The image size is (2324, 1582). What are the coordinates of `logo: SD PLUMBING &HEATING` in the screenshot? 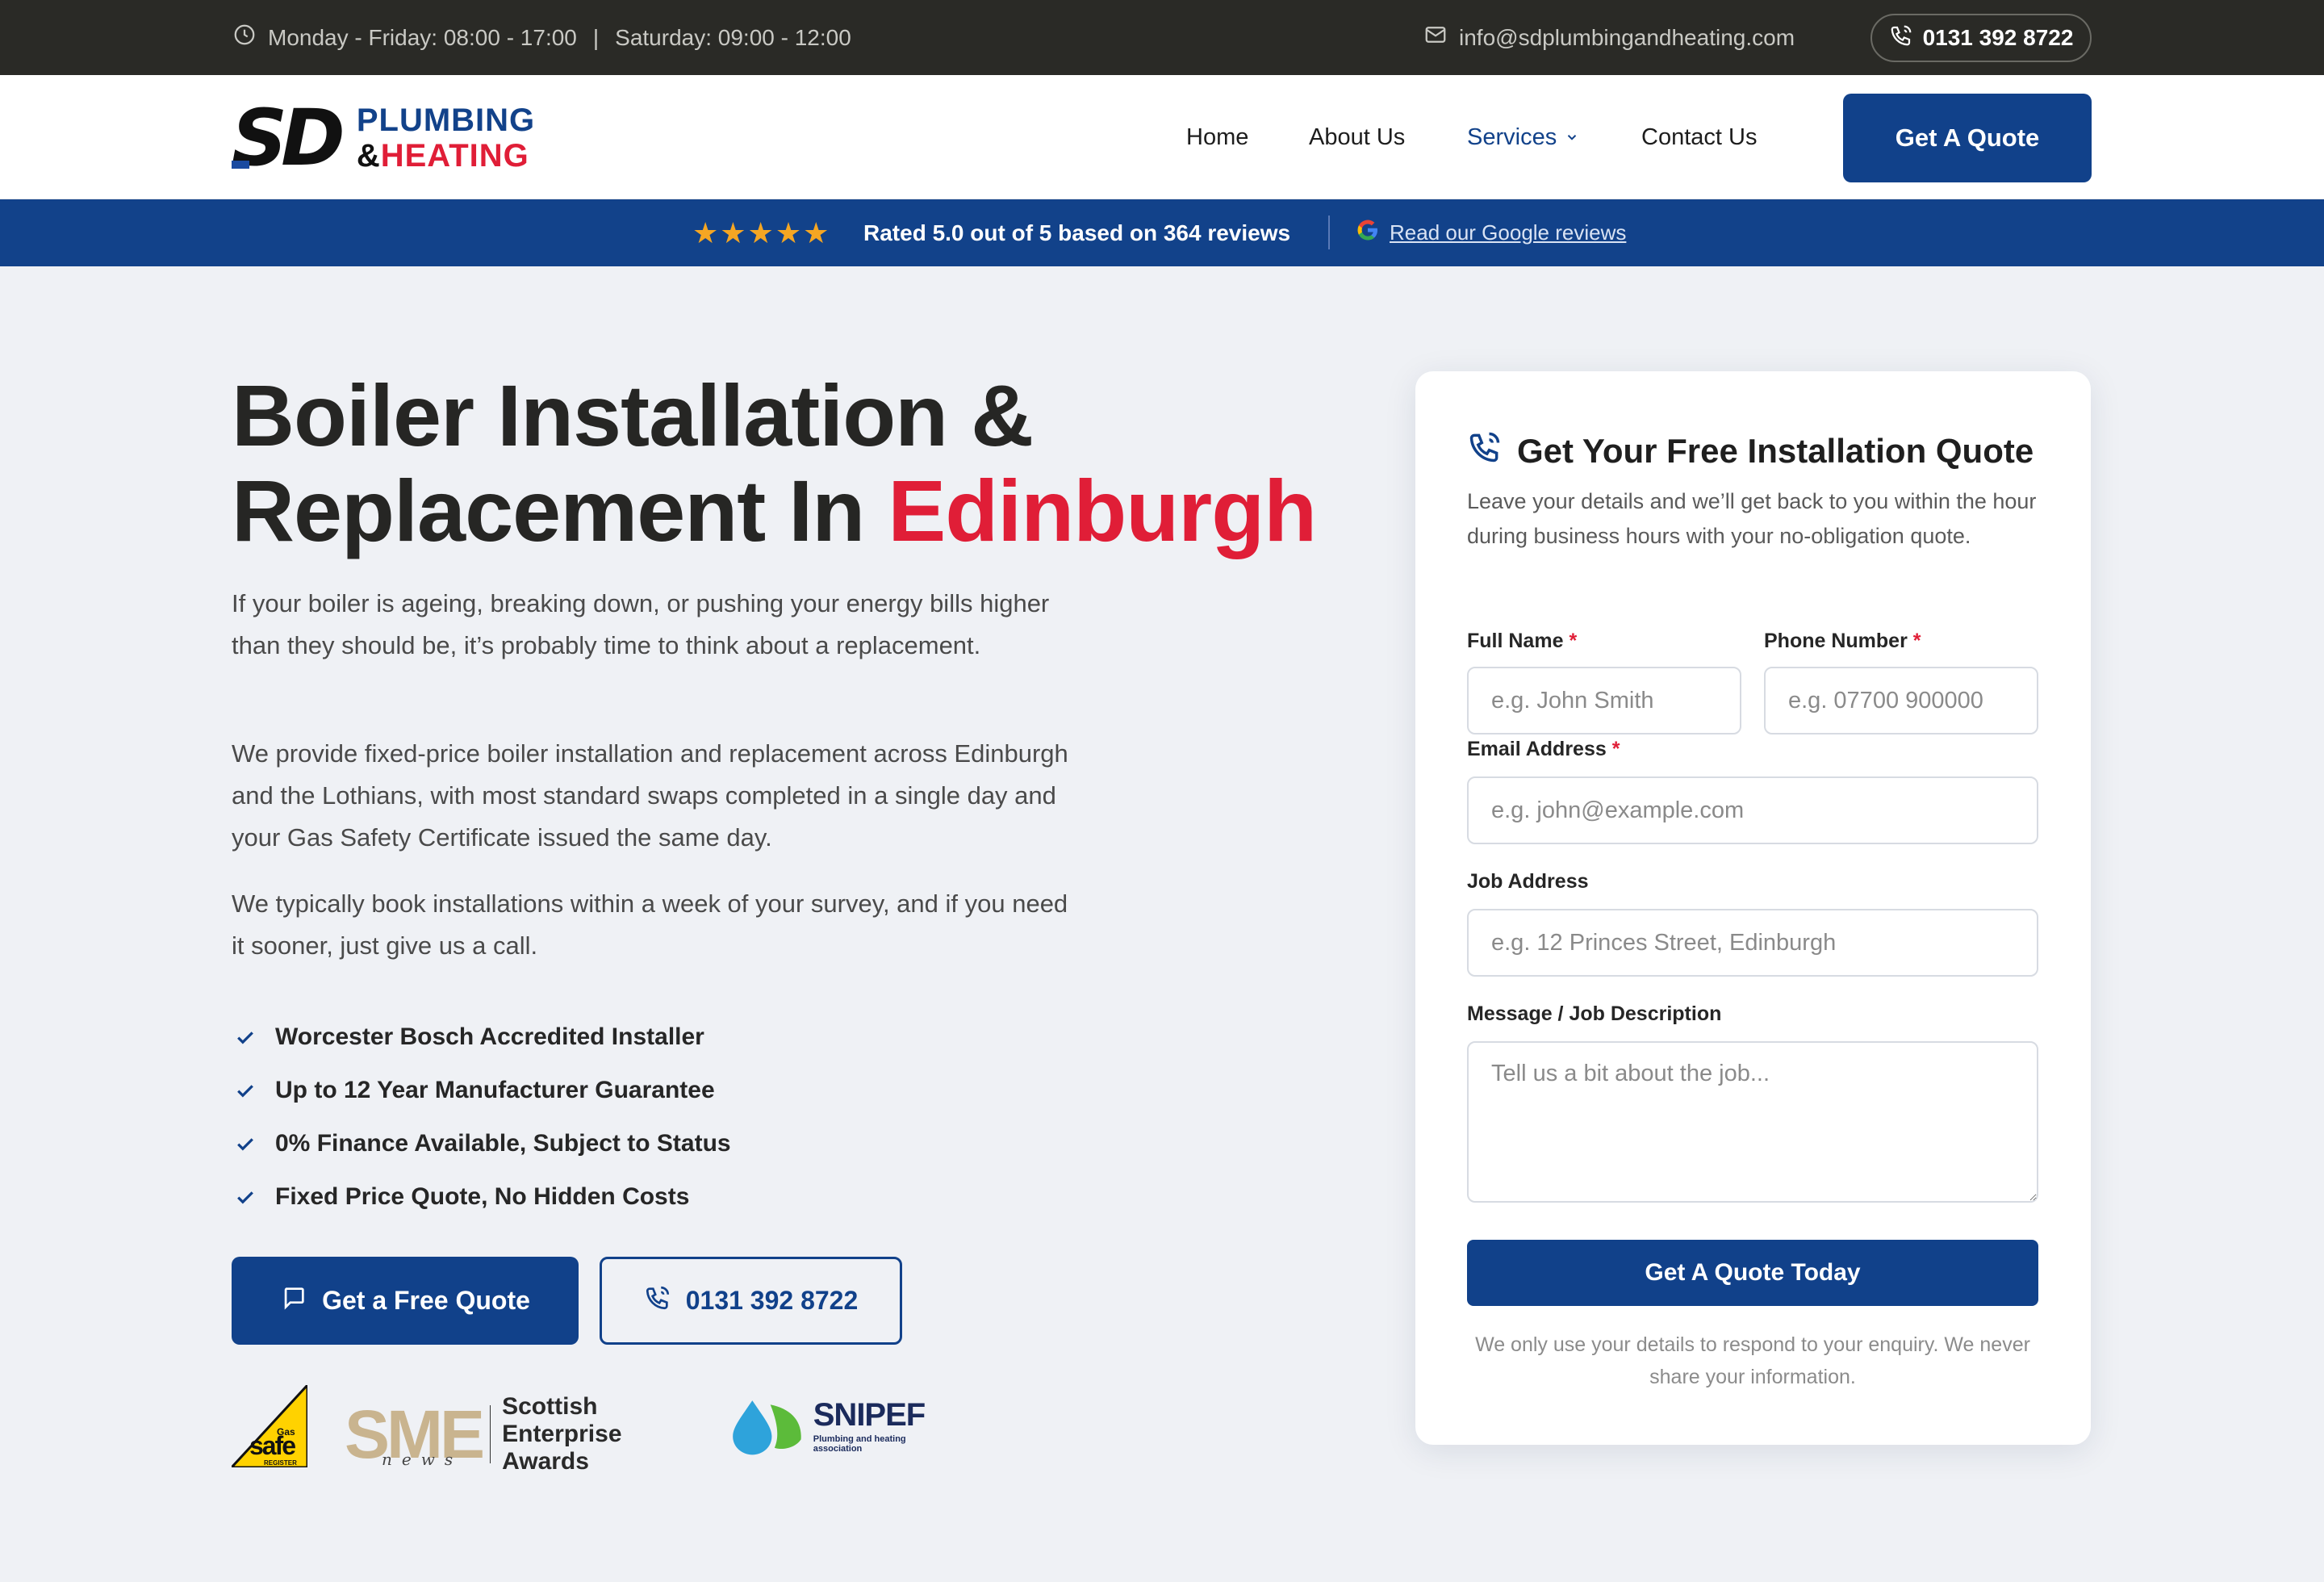 It's located at (384, 138).